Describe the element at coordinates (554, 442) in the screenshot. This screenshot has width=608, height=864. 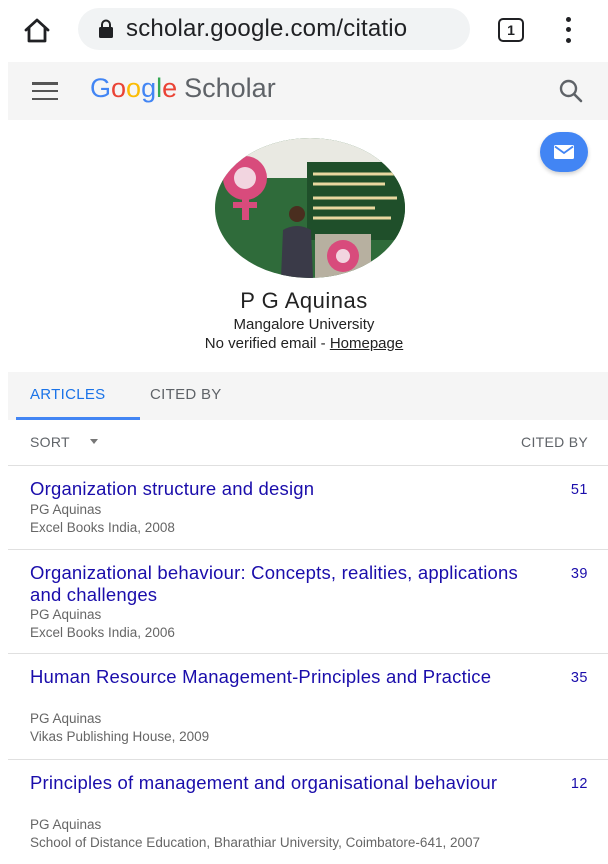
I see `cited-by-column-header: CITED BY` at that location.